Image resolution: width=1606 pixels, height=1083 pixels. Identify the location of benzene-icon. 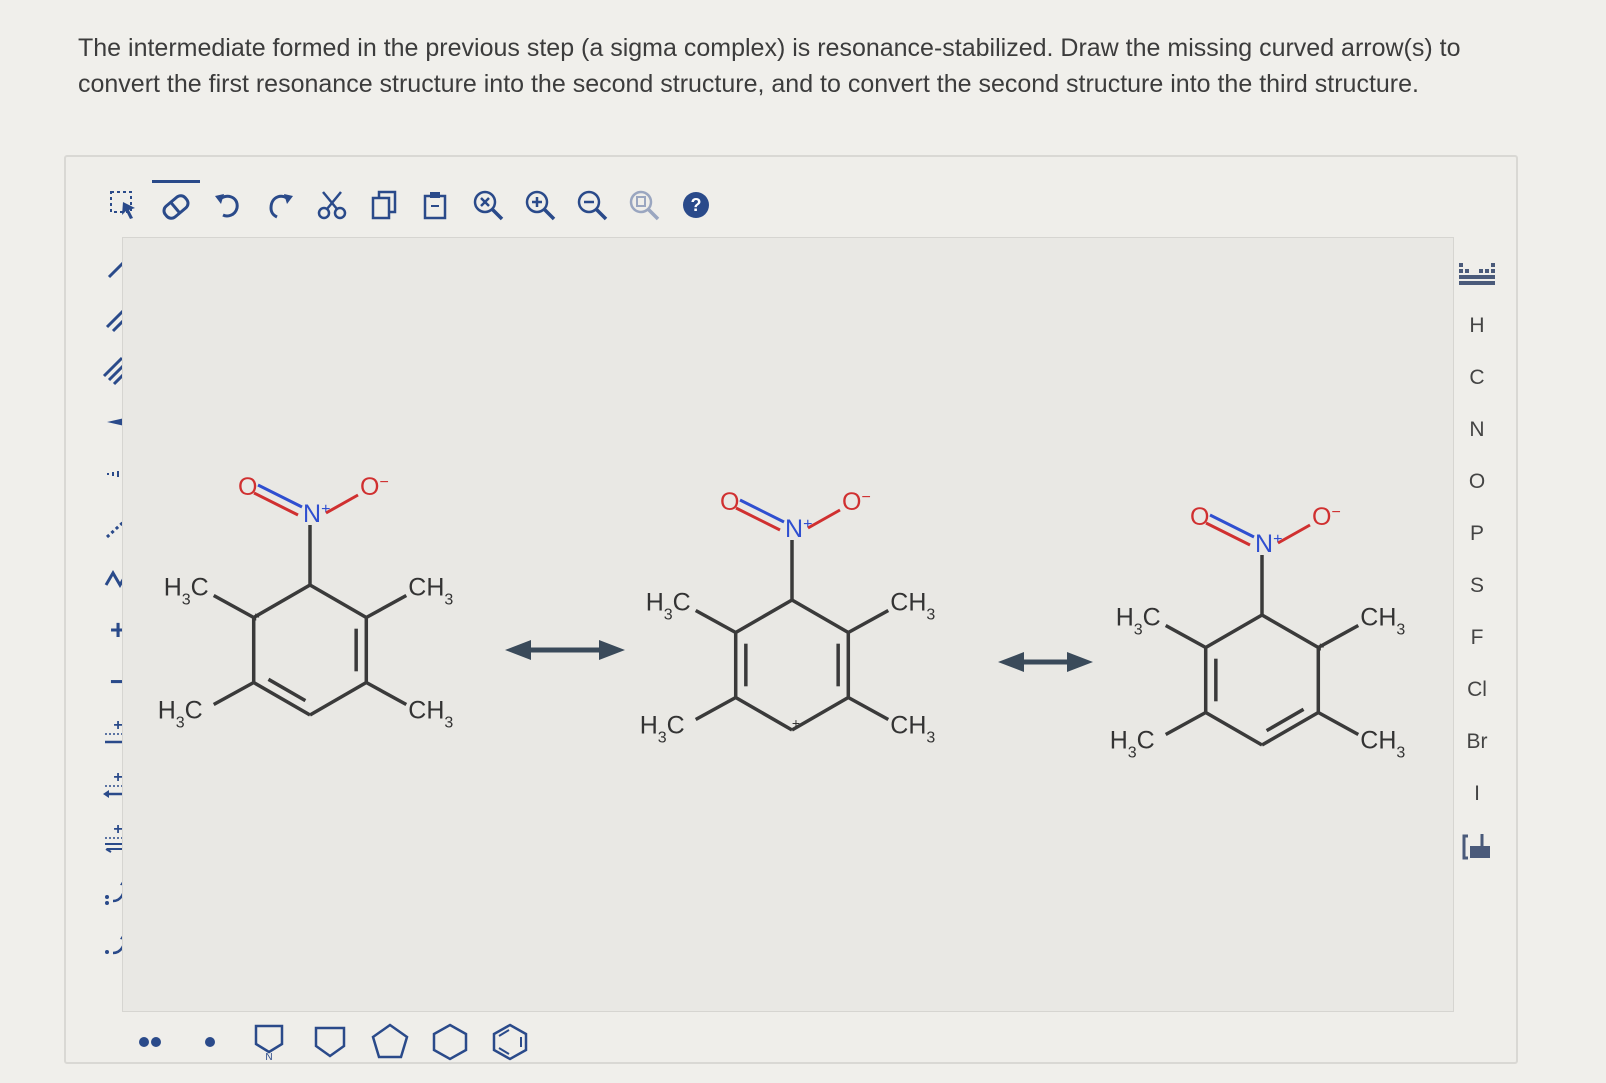
(510, 1042).